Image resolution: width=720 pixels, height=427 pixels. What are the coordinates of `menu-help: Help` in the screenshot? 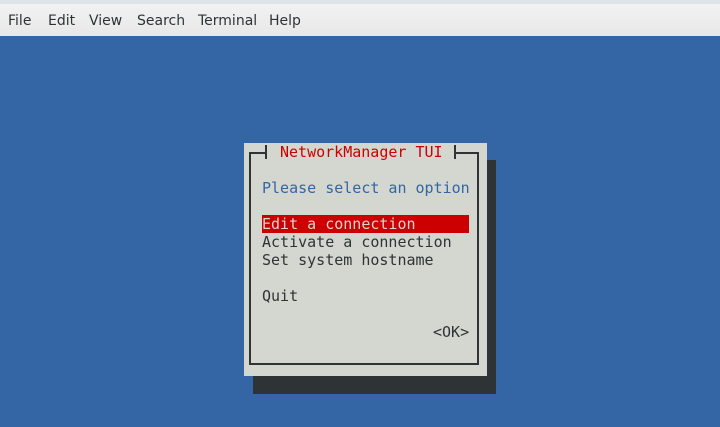 It's located at (285, 21).